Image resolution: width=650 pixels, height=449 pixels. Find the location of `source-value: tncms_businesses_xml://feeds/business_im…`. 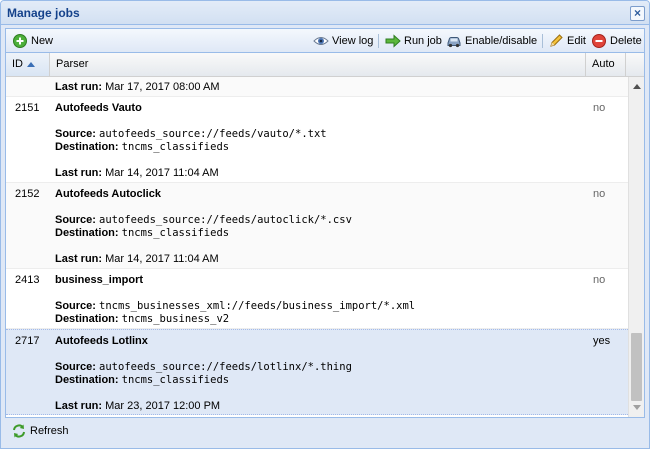

source-value: tncms_businesses_xml://feeds/business_im… is located at coordinates (257, 306).